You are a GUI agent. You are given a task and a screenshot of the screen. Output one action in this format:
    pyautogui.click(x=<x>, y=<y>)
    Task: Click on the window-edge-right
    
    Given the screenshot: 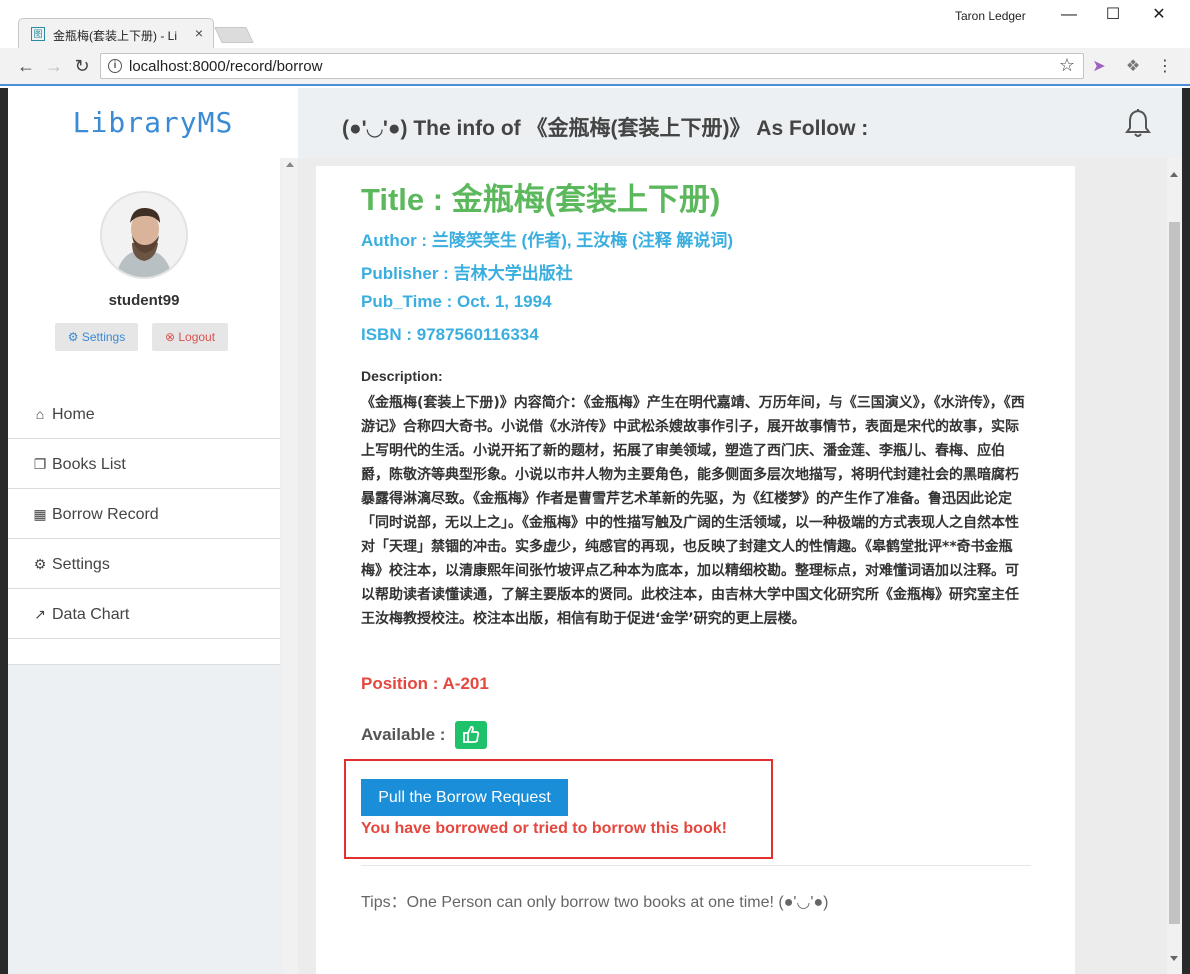 What is the action you would take?
    pyautogui.click(x=1186, y=531)
    